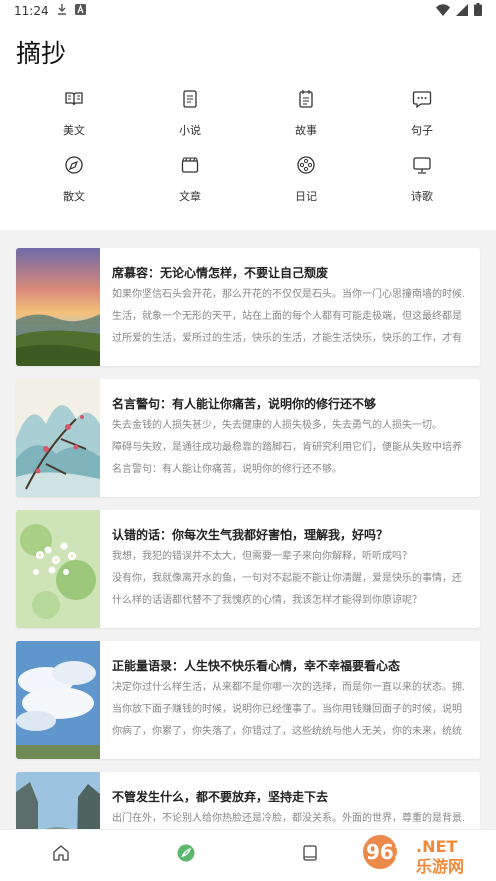 This screenshot has width=496, height=881. What do you see at coordinates (306, 167) in the screenshot?
I see `film-reel-icon` at bounding box center [306, 167].